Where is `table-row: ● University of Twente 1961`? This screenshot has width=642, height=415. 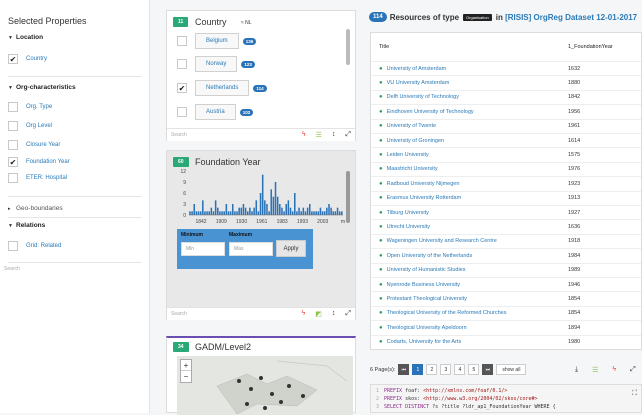
table-row: ● University of Twente 1961 is located at coordinates (506, 125).